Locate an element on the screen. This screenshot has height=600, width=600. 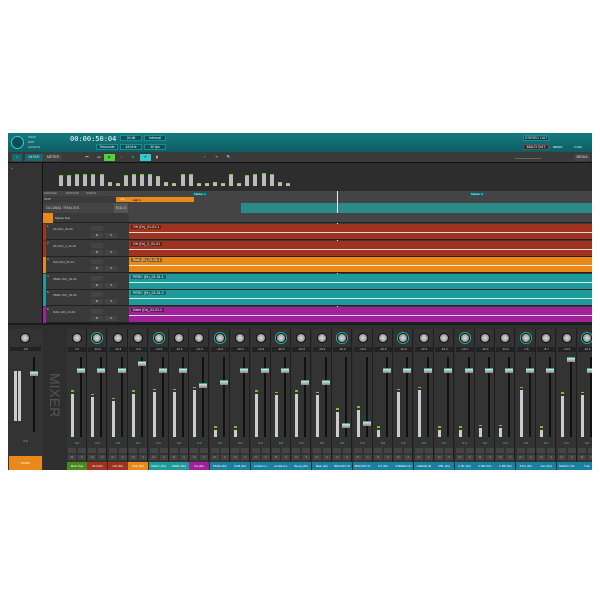
track-lane: PERC (Dr)_01-01.1 is located at coordinates (360, 281).